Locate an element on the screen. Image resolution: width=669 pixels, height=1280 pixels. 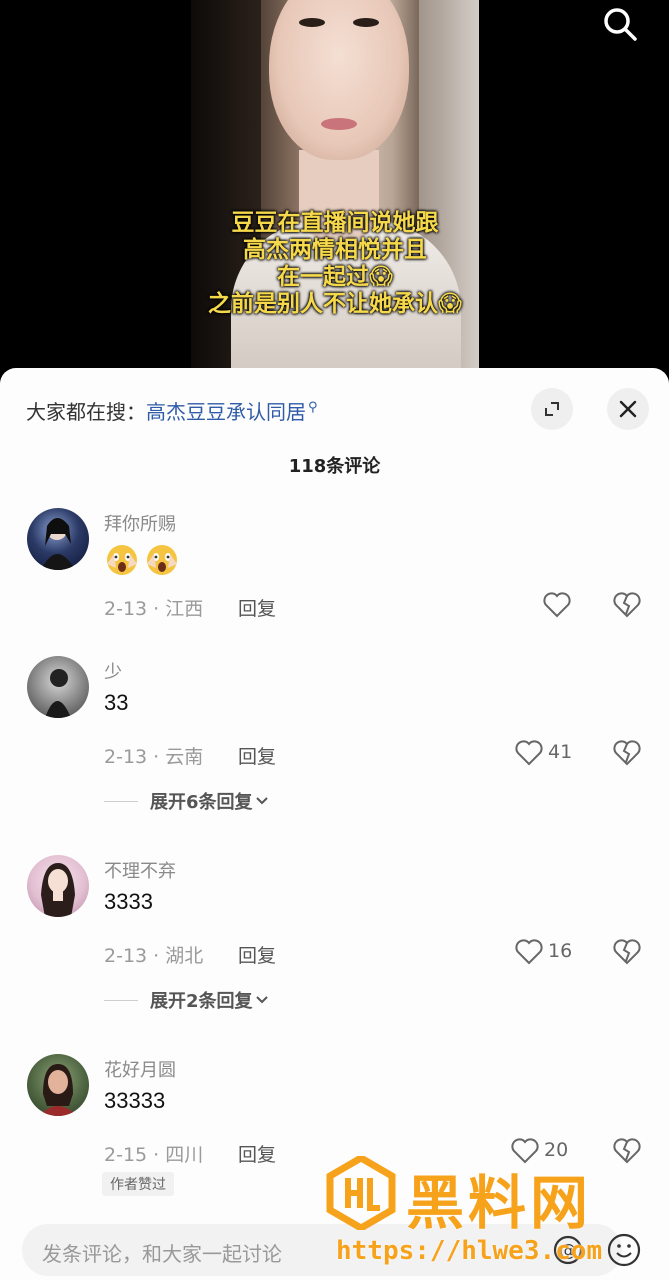
trending-search: 大家都在搜：高杰豆豆承认同居 ⚲ is located at coordinates (172, 410).